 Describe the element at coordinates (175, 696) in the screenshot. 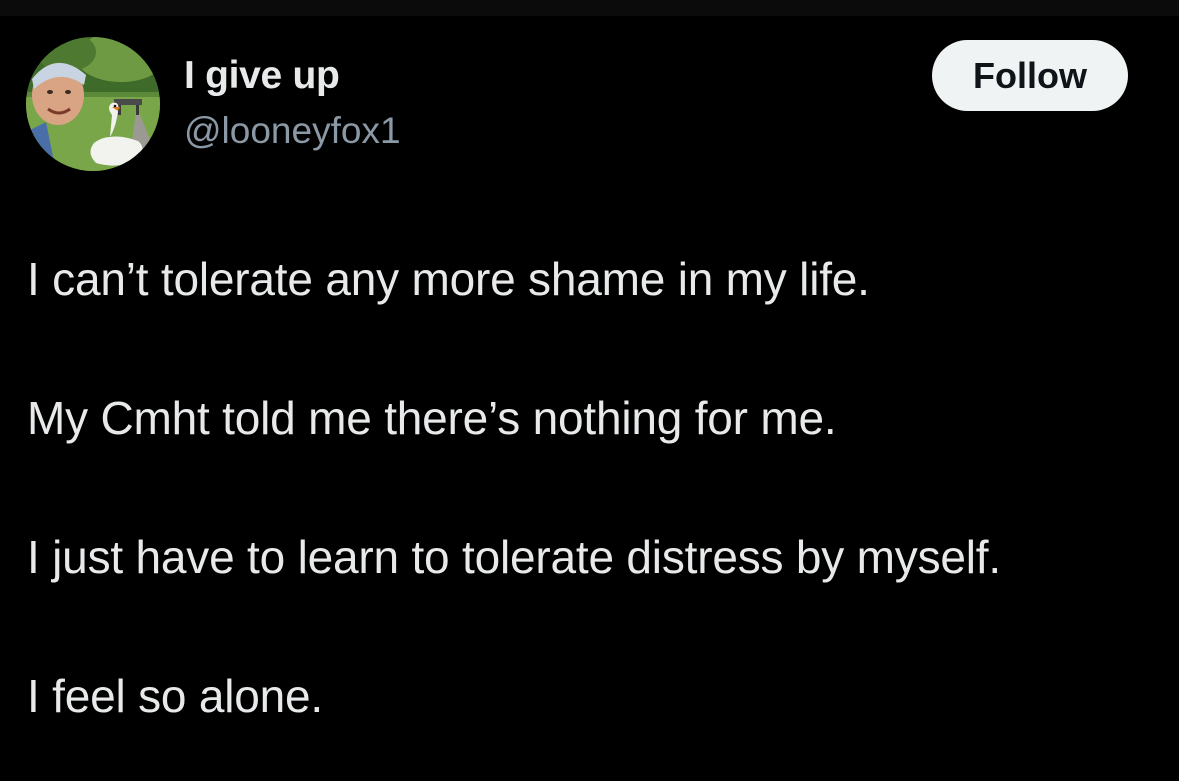

I see `tweet-text-line: I feel so alone.` at that location.